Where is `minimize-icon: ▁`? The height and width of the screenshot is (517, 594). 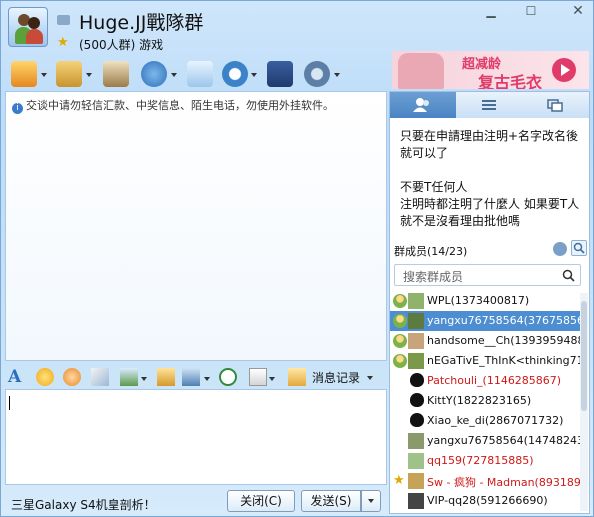 minimize-icon: ▁ is located at coordinates (491, 11).